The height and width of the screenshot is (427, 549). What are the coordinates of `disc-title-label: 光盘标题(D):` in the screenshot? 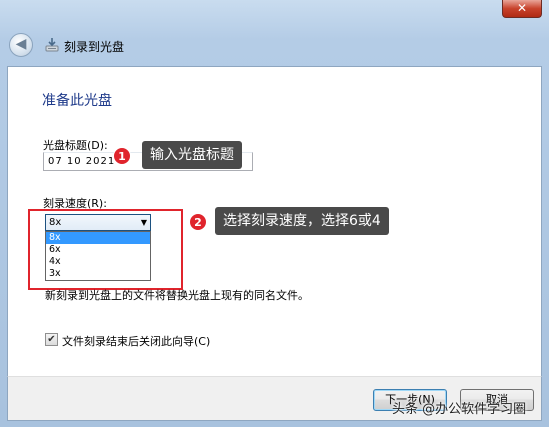 It's located at (75, 145).